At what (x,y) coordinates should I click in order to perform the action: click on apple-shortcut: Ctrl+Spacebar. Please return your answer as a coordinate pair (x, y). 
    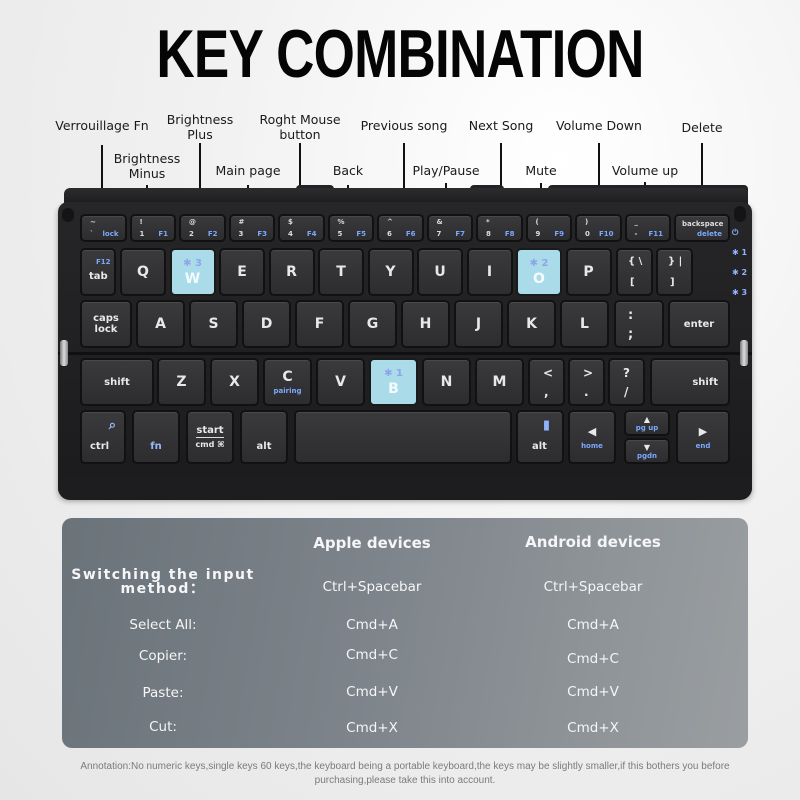
    Looking at the image, I should click on (372, 587).